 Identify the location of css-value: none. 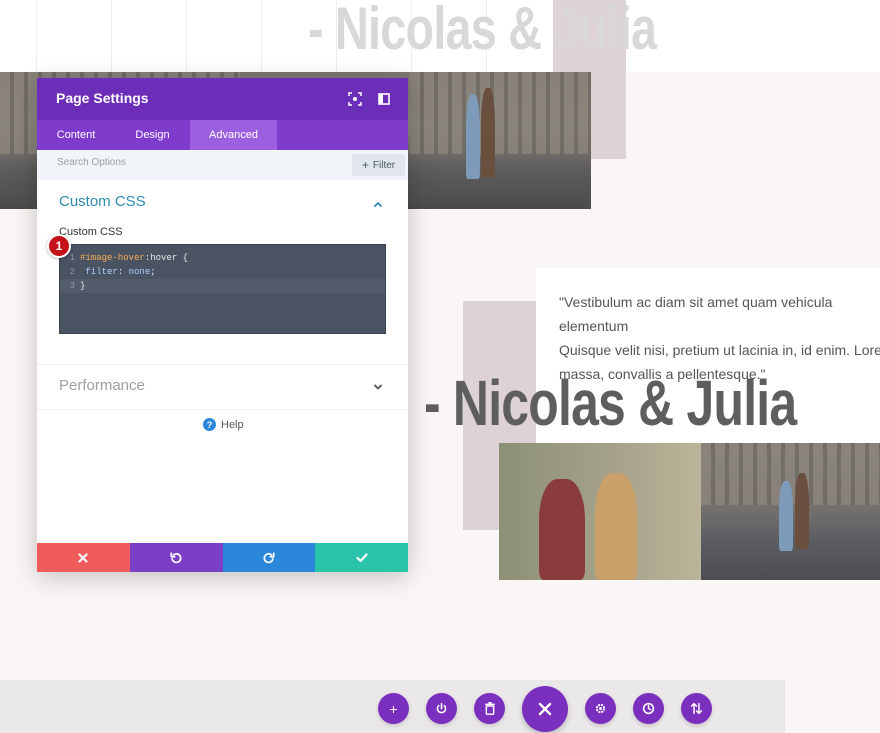
(139, 272).